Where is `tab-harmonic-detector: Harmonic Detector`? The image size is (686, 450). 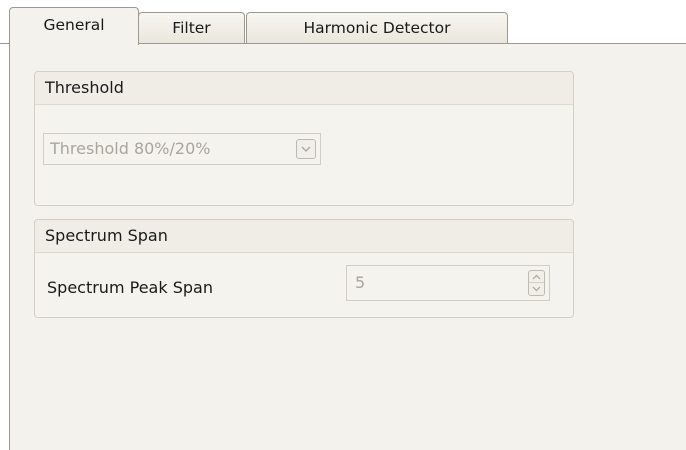 tab-harmonic-detector: Harmonic Detector is located at coordinates (377, 28).